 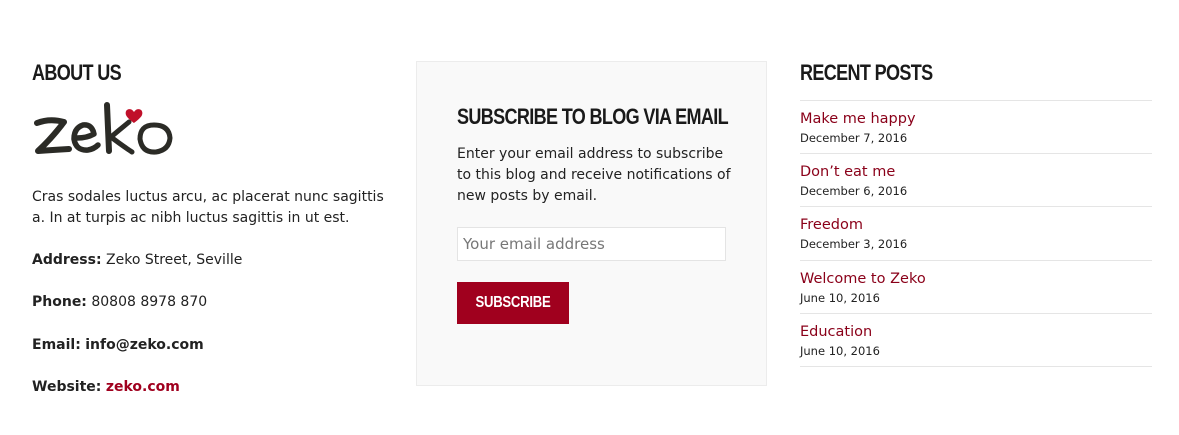 I want to click on post-title-link: Welcome to Zeko, so click(x=976, y=279).